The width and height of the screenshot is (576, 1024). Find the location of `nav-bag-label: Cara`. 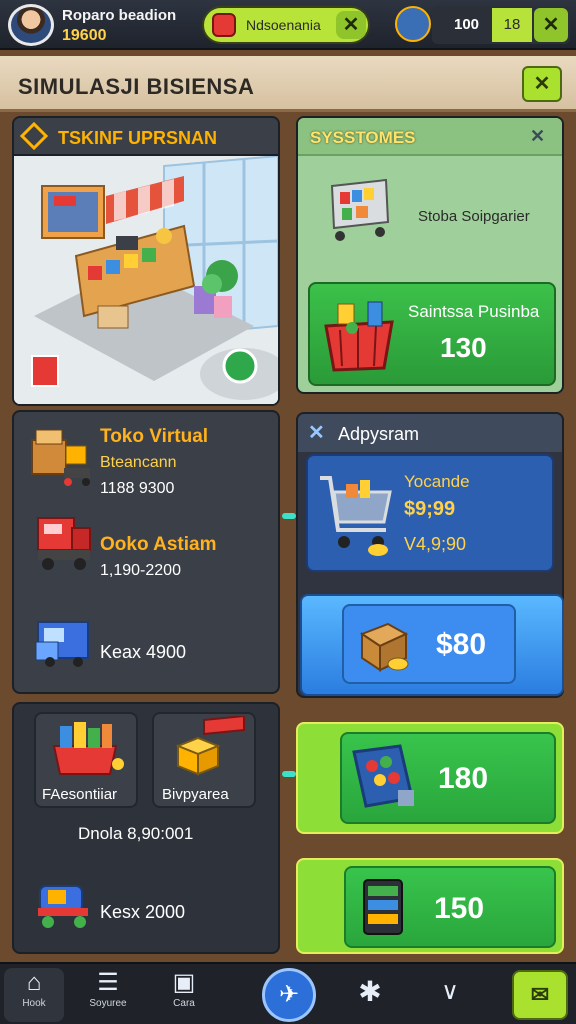

nav-bag-label: Cara is located at coordinates (184, 1003).